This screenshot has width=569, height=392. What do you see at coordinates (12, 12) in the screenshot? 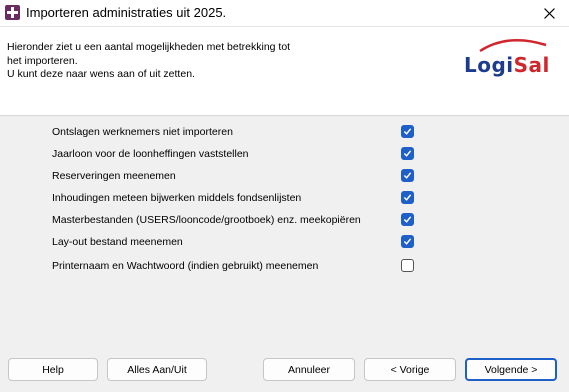
I see `app-plus-icon` at bounding box center [12, 12].